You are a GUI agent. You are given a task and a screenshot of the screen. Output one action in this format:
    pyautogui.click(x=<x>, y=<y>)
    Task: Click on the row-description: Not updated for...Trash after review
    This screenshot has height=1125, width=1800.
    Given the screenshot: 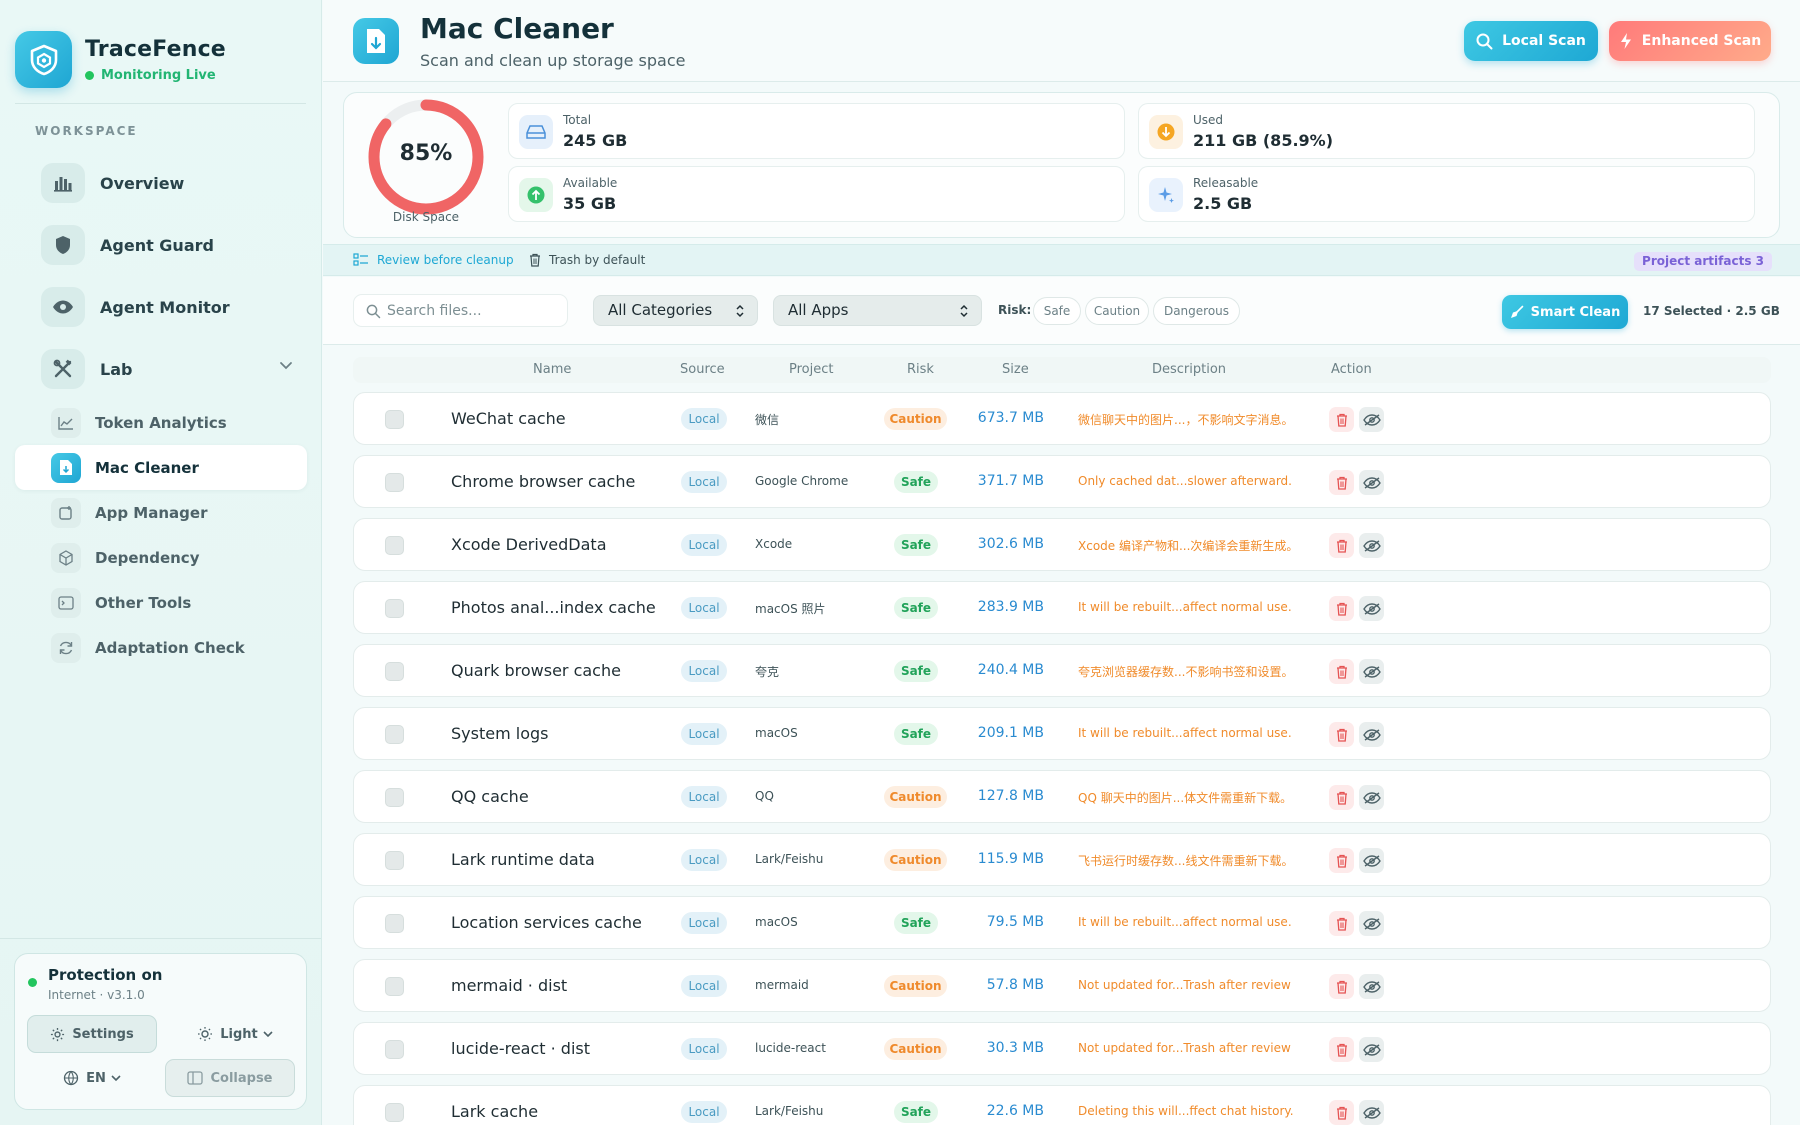 What is the action you would take?
    pyautogui.click(x=1184, y=985)
    